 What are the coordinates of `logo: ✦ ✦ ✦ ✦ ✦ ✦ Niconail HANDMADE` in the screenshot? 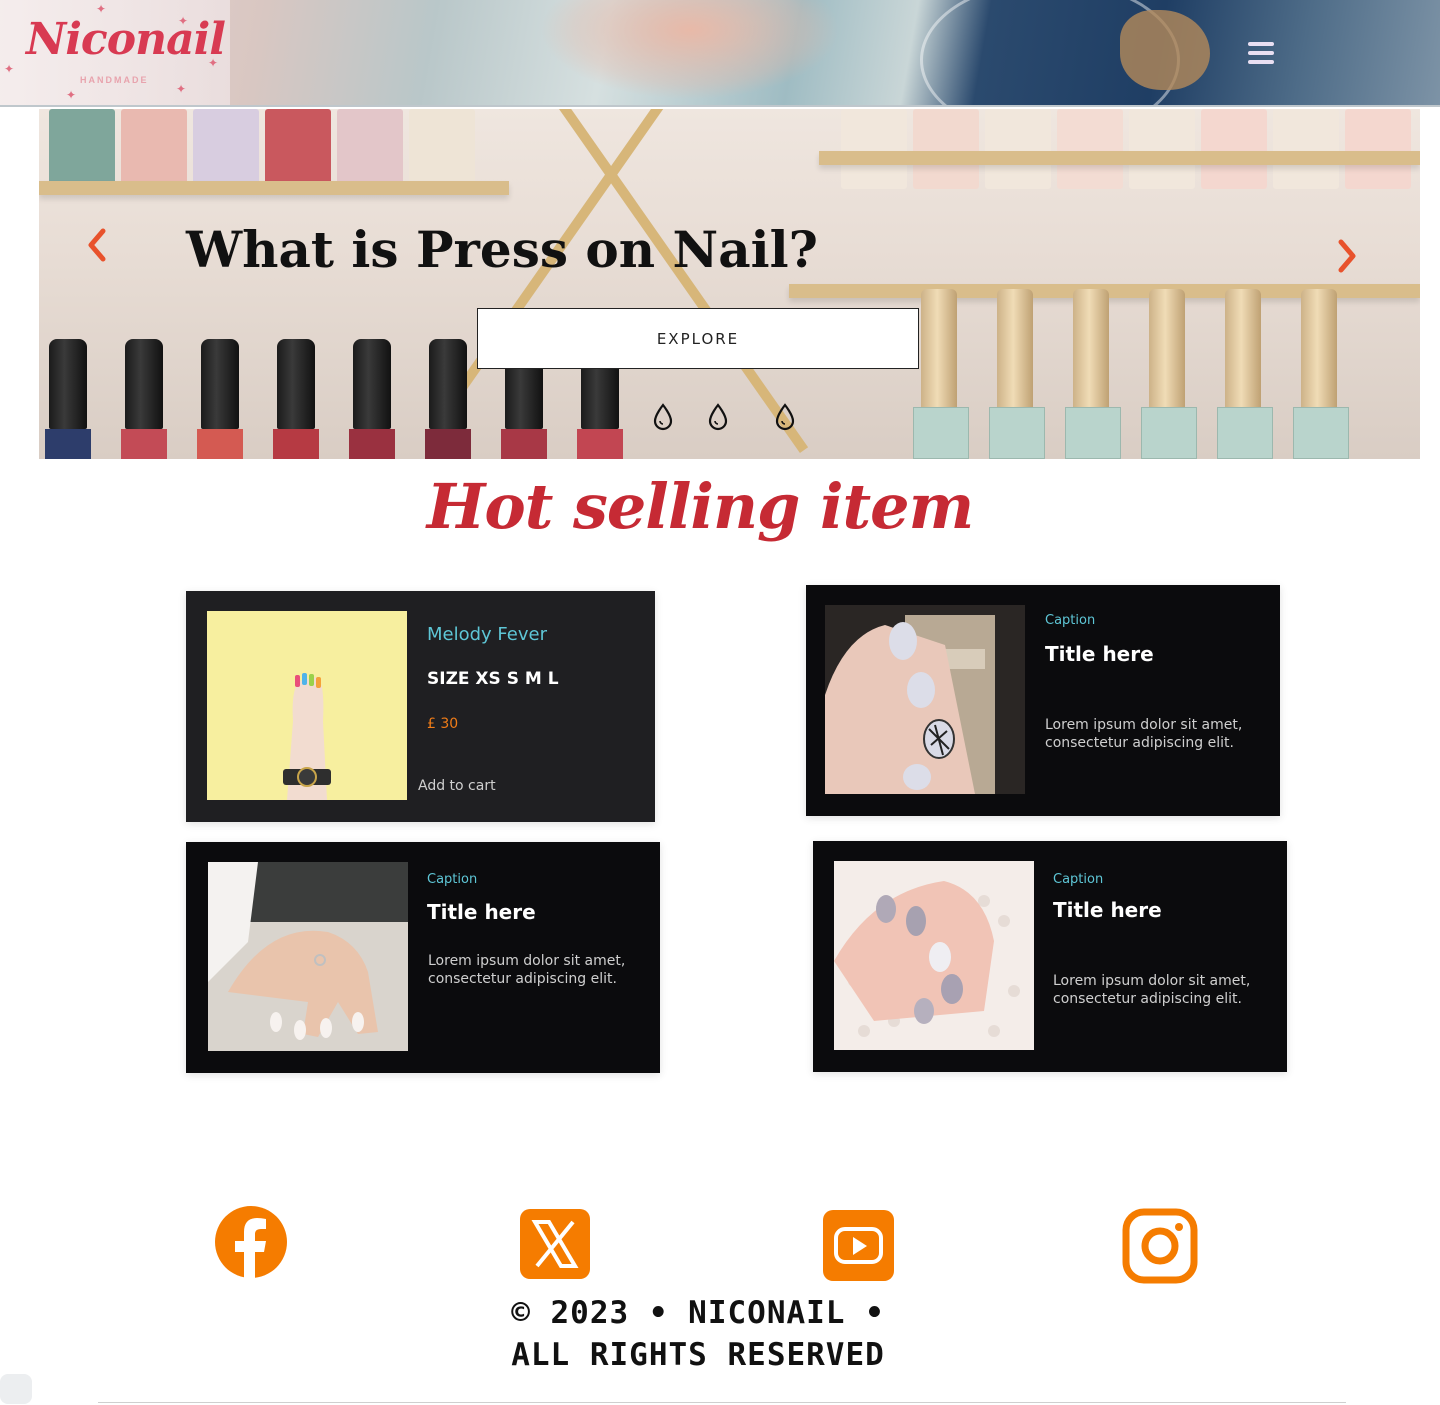 It's located at (115, 52).